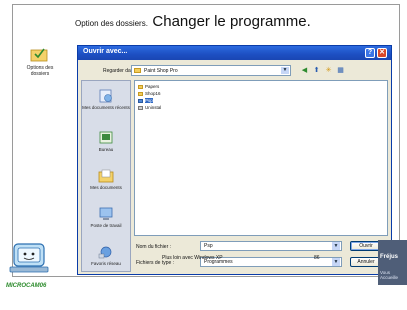 The image size is (407, 310). I want to click on look-in-dropdown: Paint Shop Pro ▼, so click(211, 70).